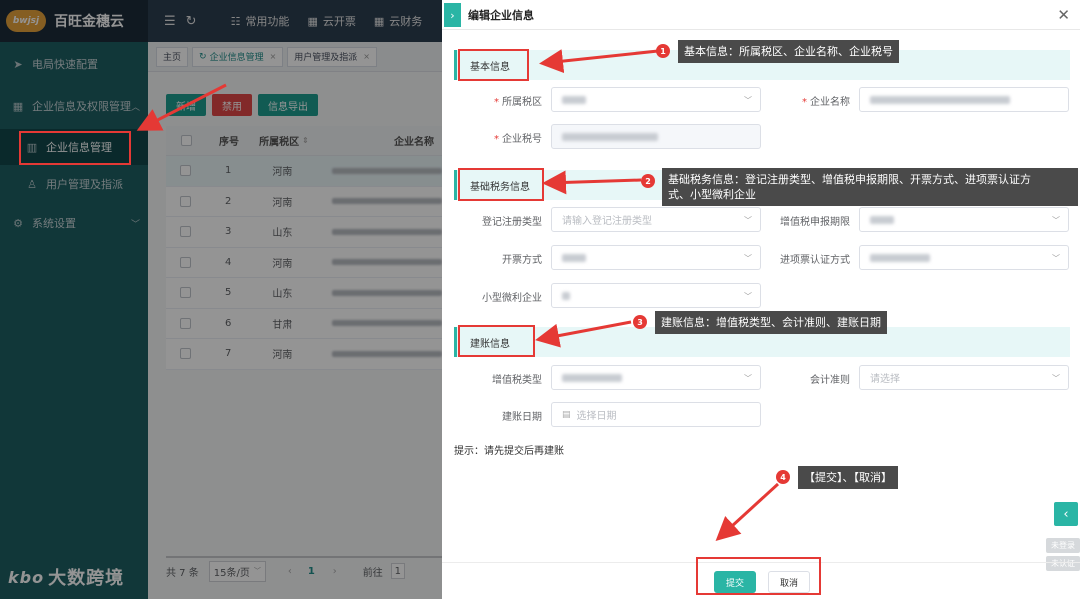 The image size is (1080, 599). I want to click on accounting-placeholder: 请选择, so click(885, 379).